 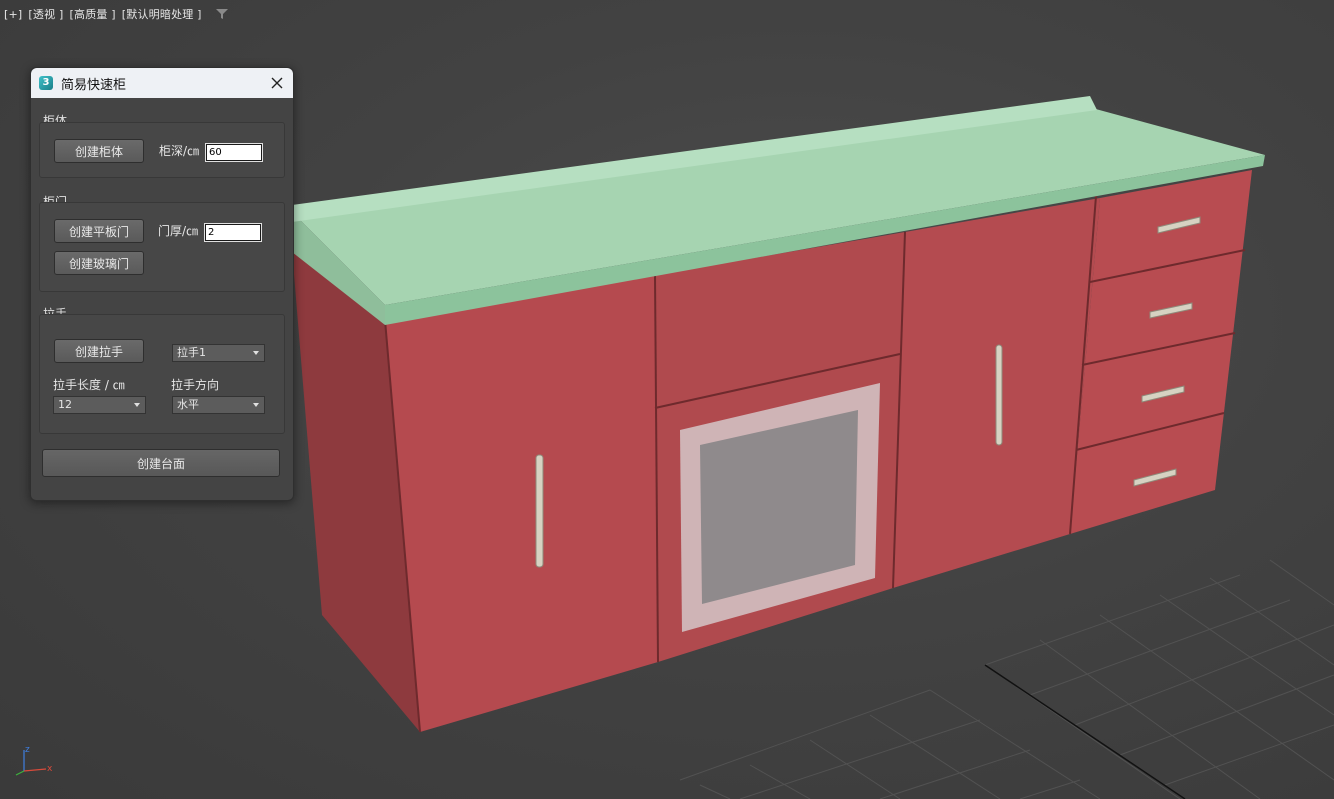 I want to click on handle-type-select: 拉手1, so click(x=218, y=353).